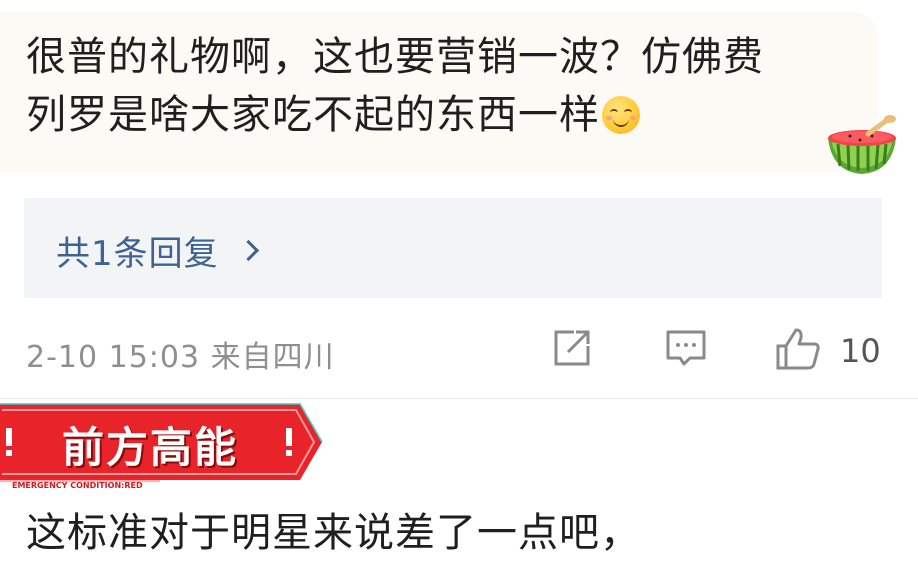 The image size is (918, 576). I want to click on comment-line-2-text: 列罗是啥大家吃不起的东西一样, so click(313, 115).